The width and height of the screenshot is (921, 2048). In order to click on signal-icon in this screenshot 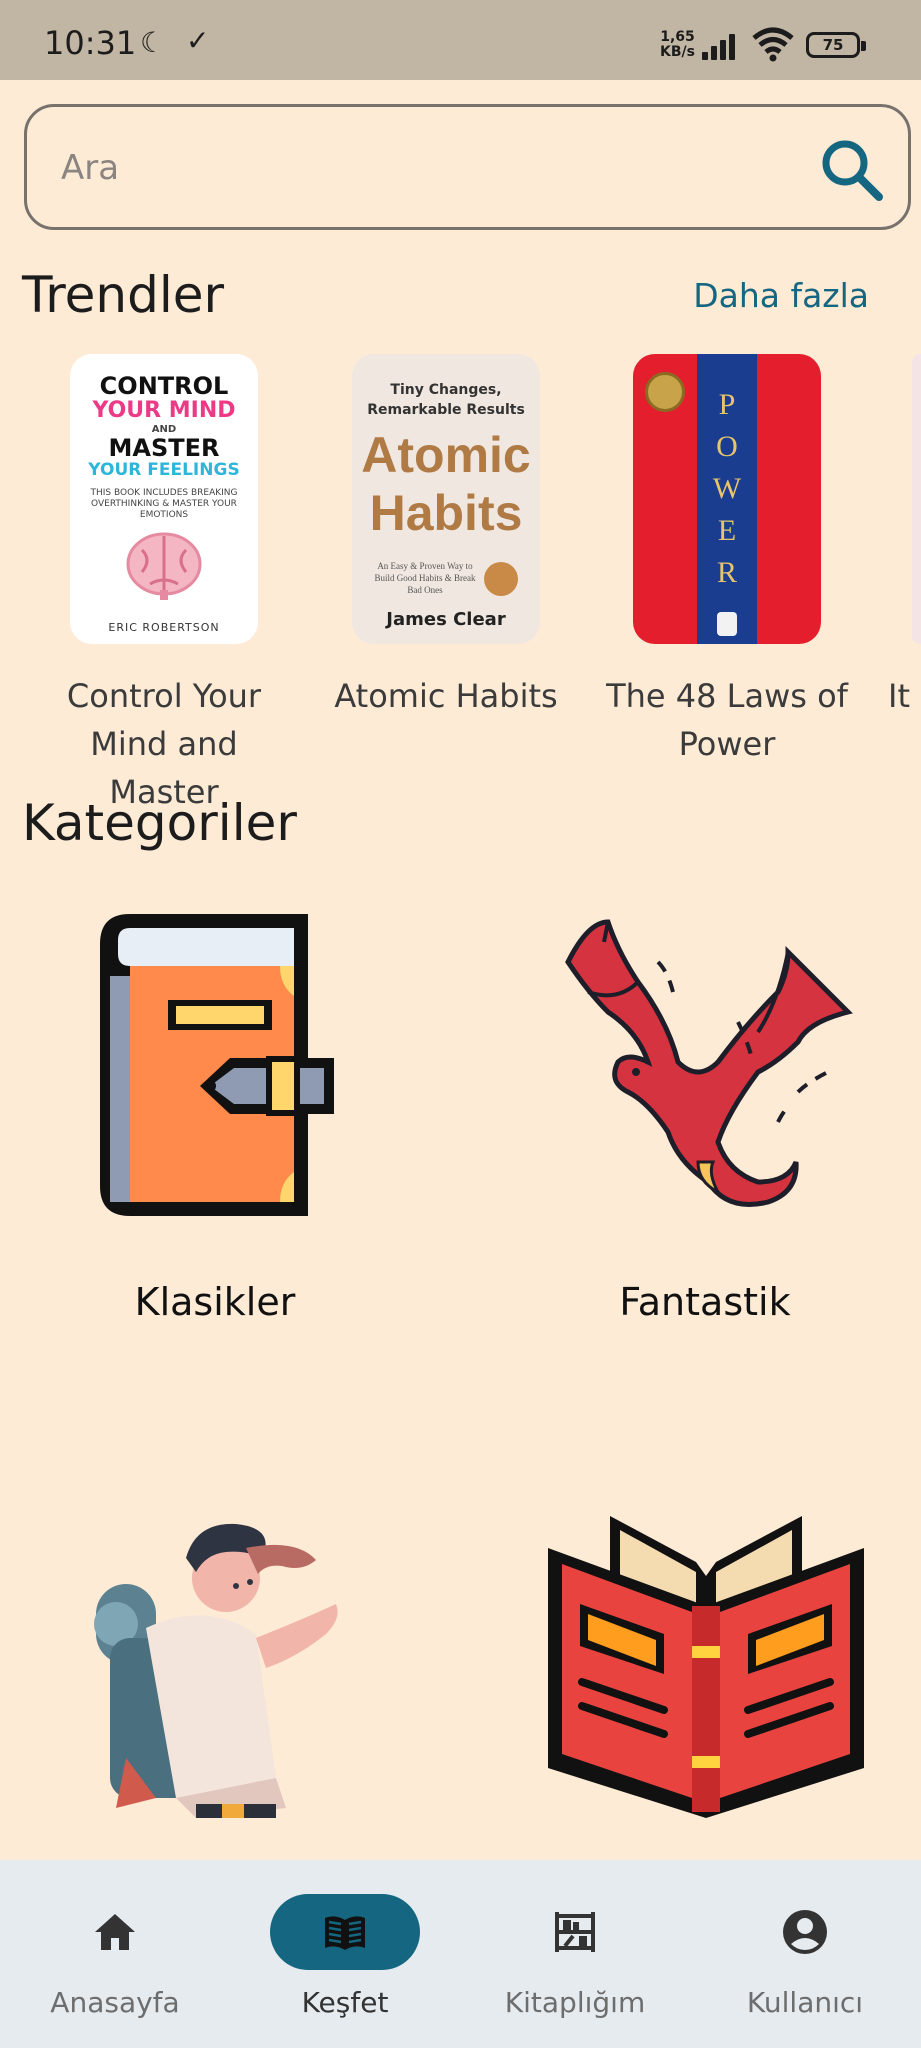, I will do `click(723, 45)`.